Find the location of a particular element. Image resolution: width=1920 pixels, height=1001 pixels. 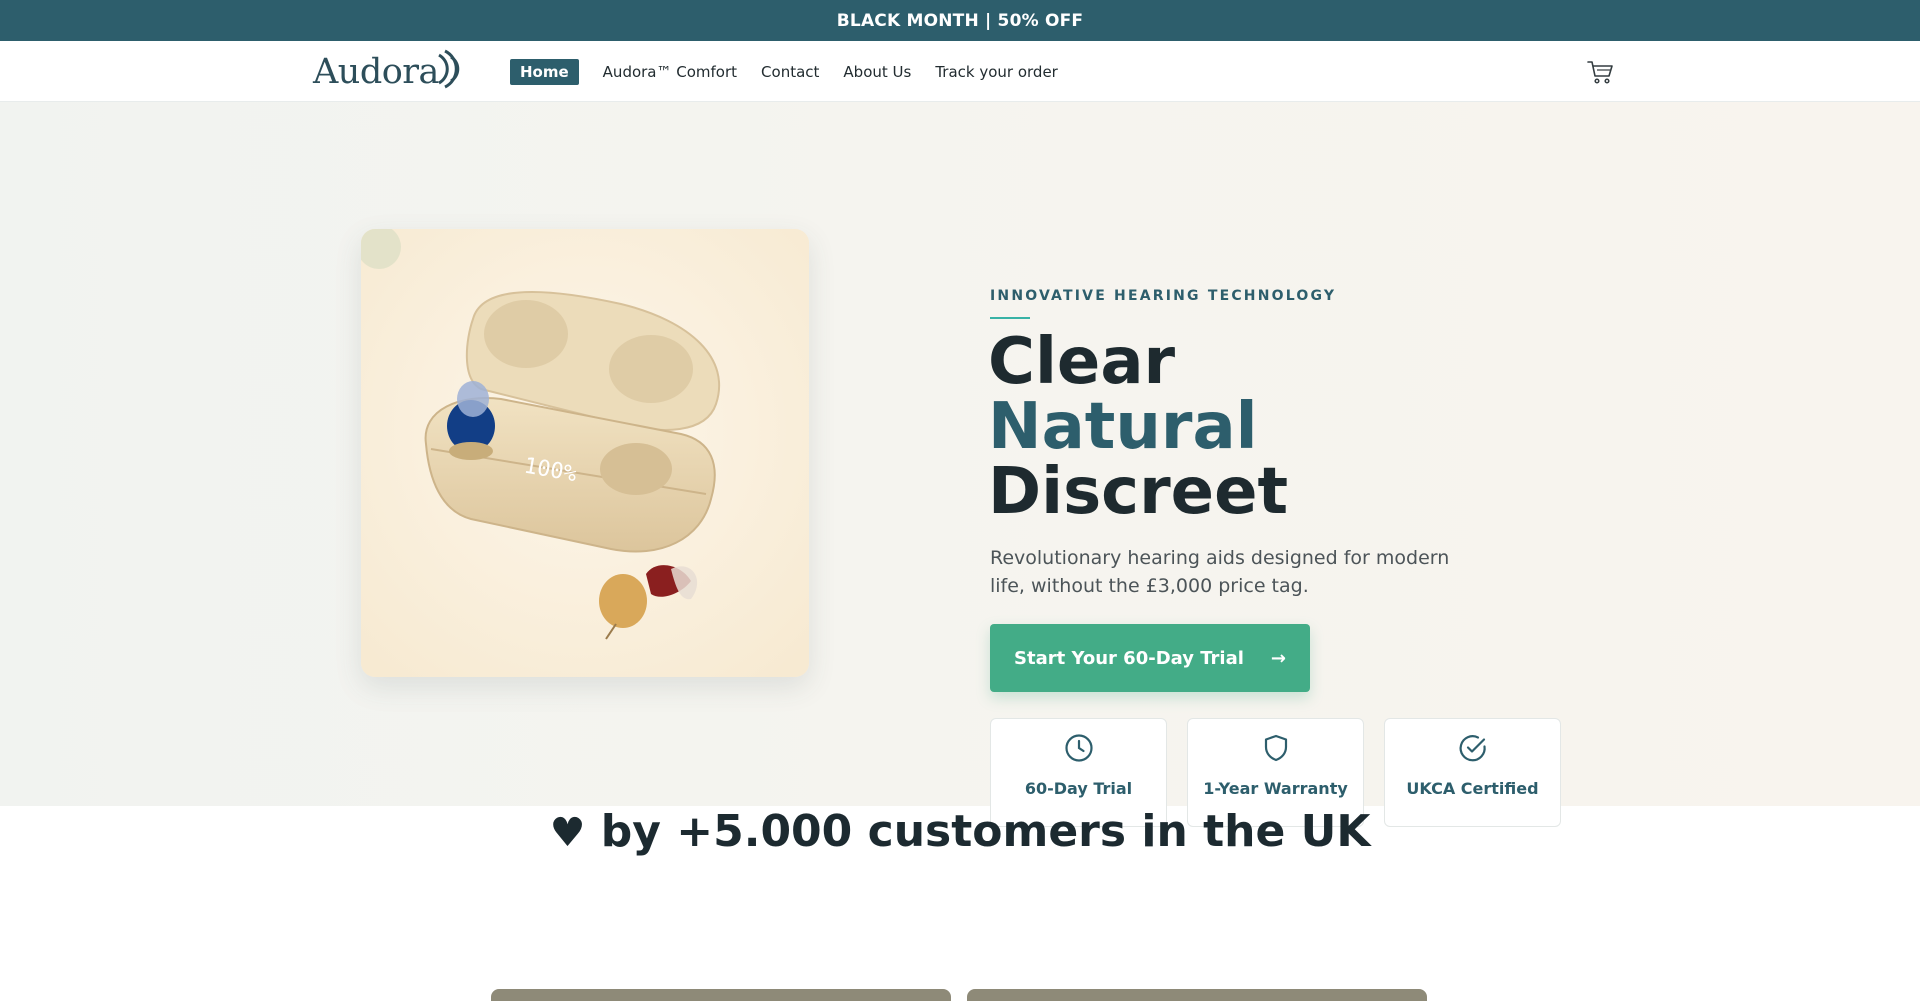

feature-trial-label: 60-Day Trial is located at coordinates (1078, 788).